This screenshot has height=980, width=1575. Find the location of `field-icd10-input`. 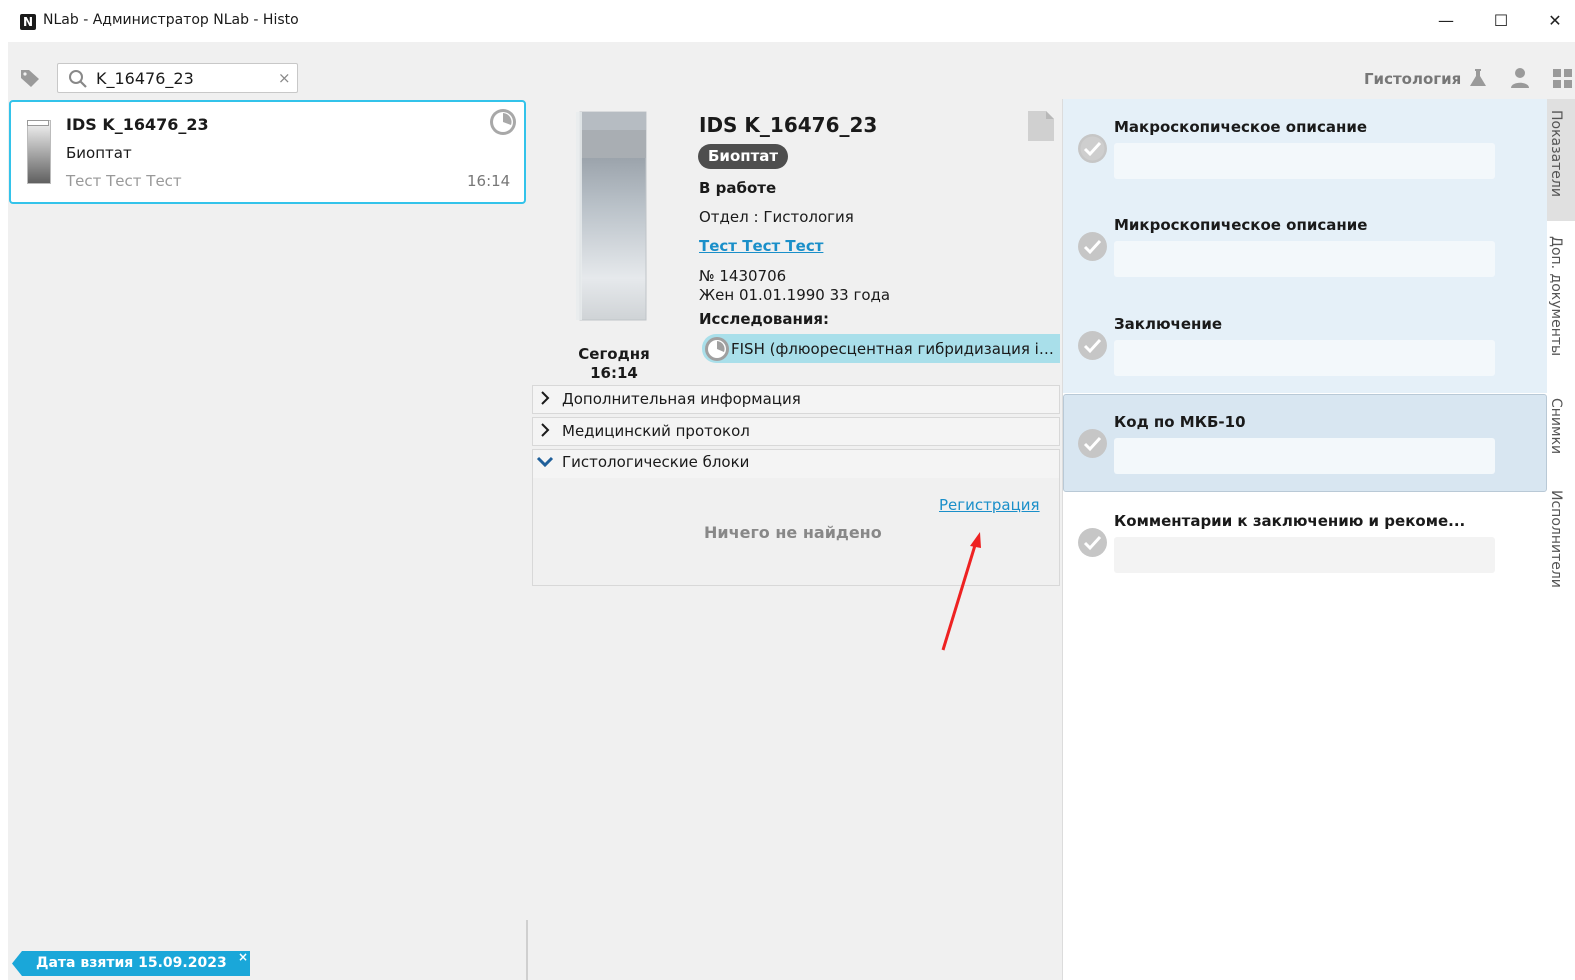

field-icd10-input is located at coordinates (1304, 456).